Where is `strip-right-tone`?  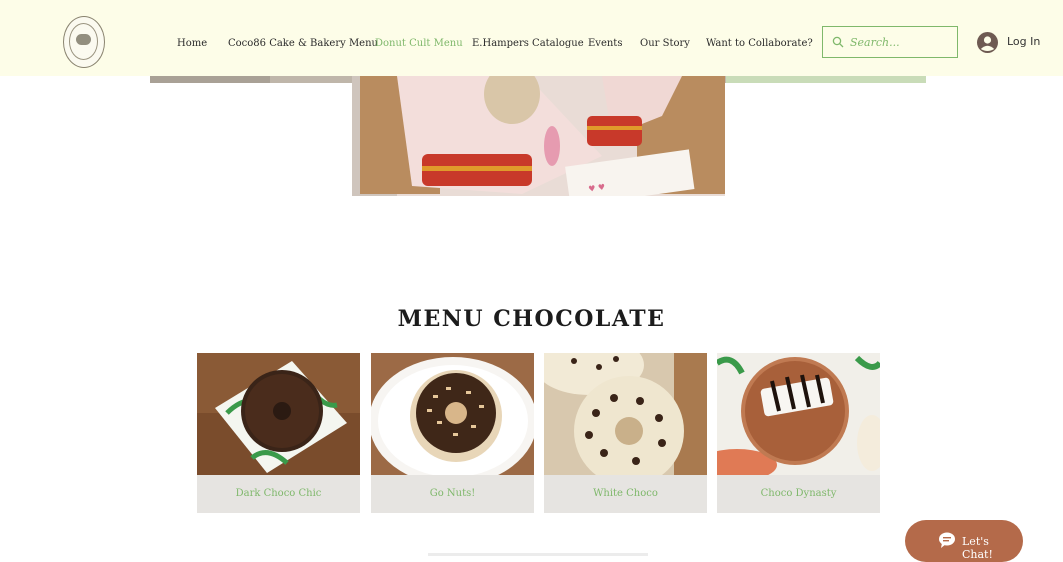
strip-right-tone is located at coordinates (826, 79).